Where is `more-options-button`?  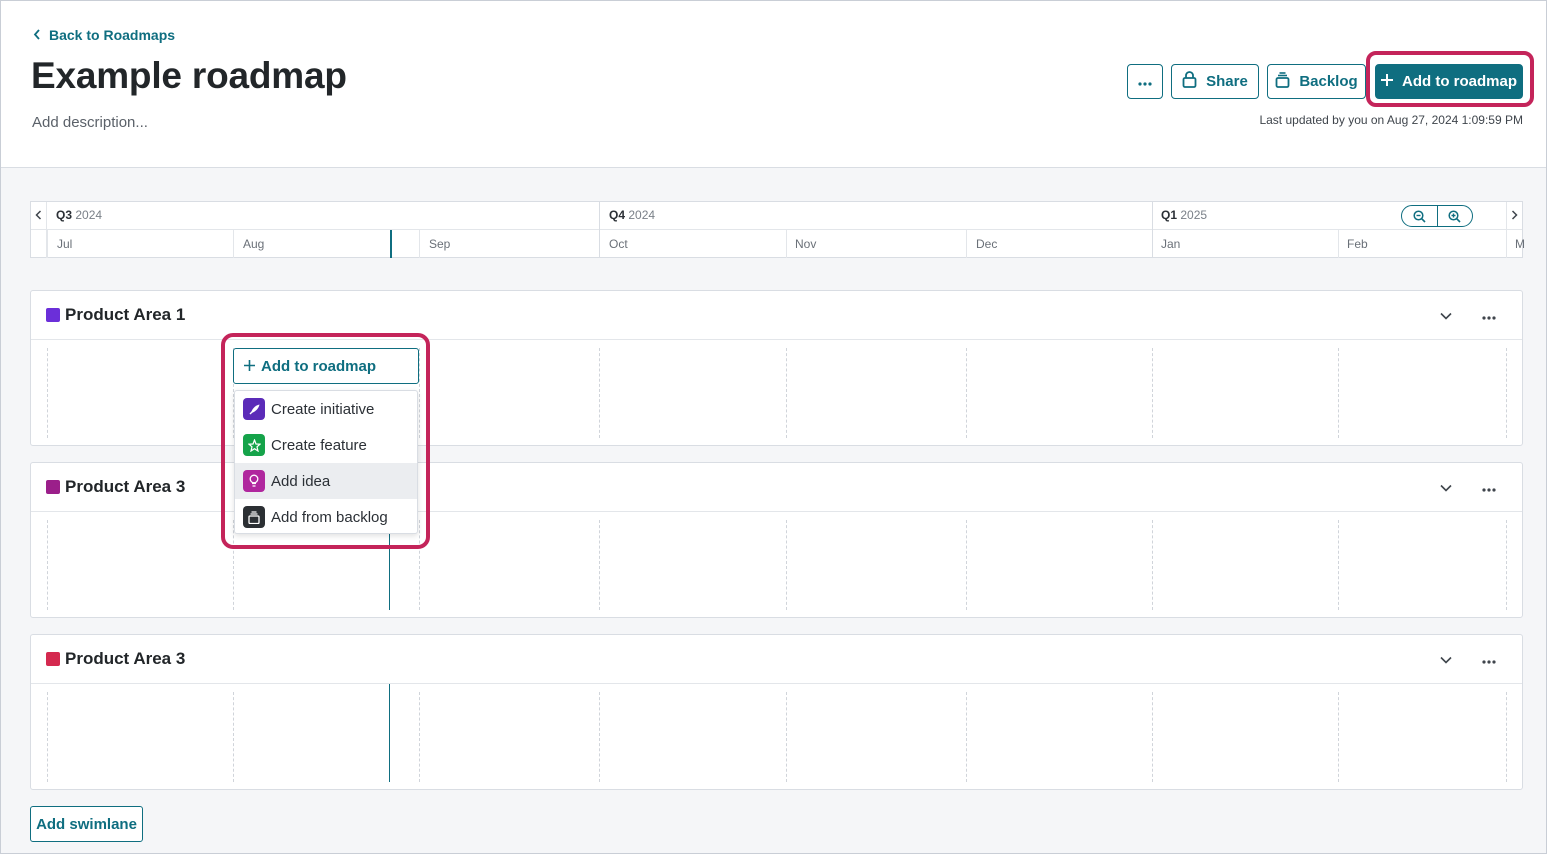
more-options-button is located at coordinates (1145, 81).